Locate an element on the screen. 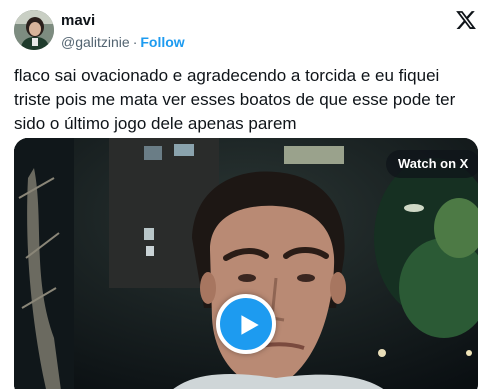 This screenshot has width=490, height=389. author-meta: @galitzinie · Follow is located at coordinates (123, 42).